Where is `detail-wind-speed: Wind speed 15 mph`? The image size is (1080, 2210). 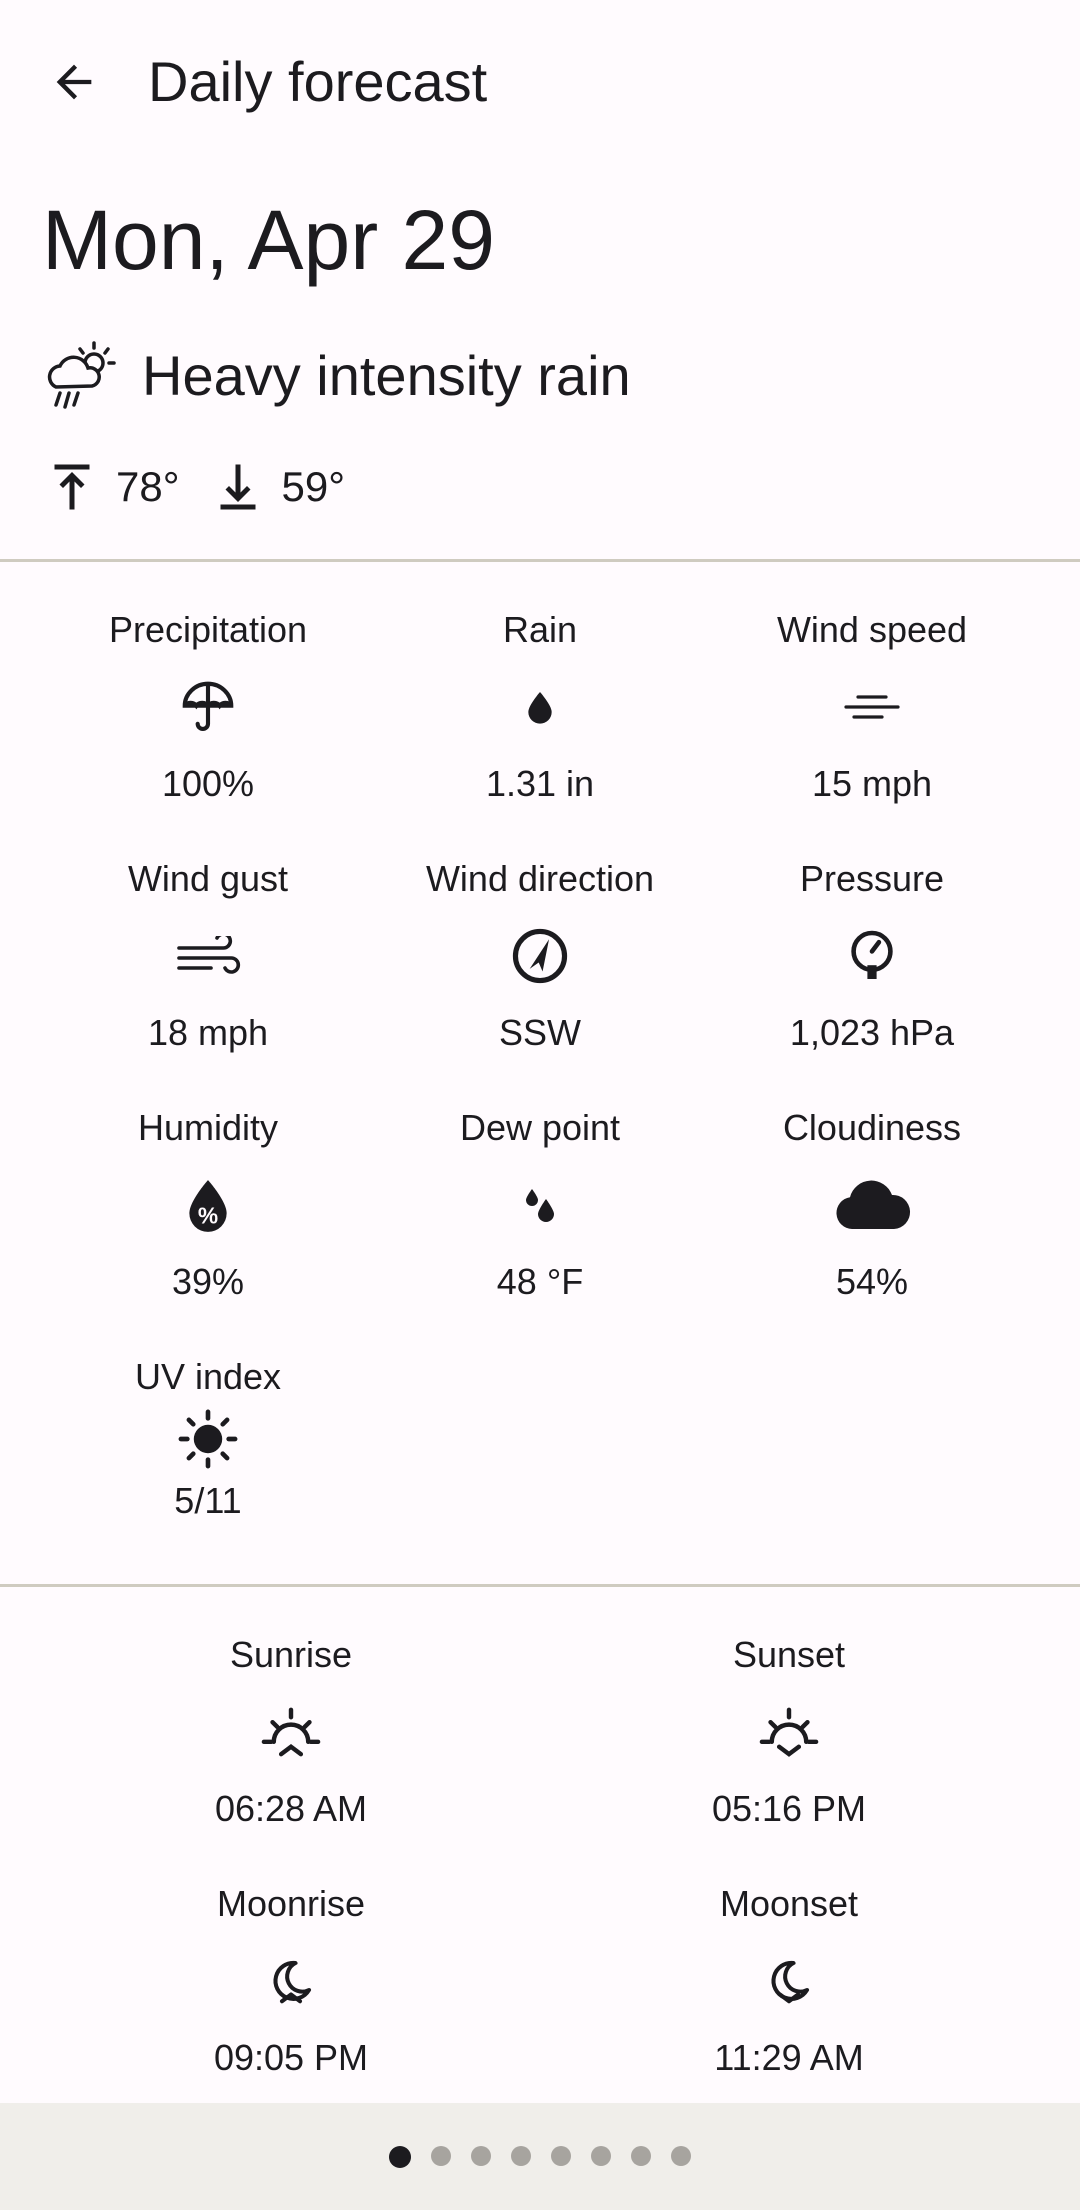 detail-wind-speed: Wind speed 15 mph is located at coordinates (872, 707).